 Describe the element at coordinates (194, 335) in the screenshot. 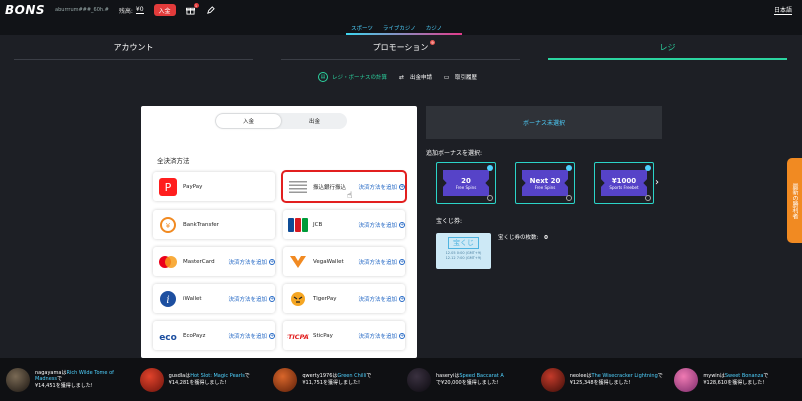

I see `payment-name: EcoPayz` at that location.